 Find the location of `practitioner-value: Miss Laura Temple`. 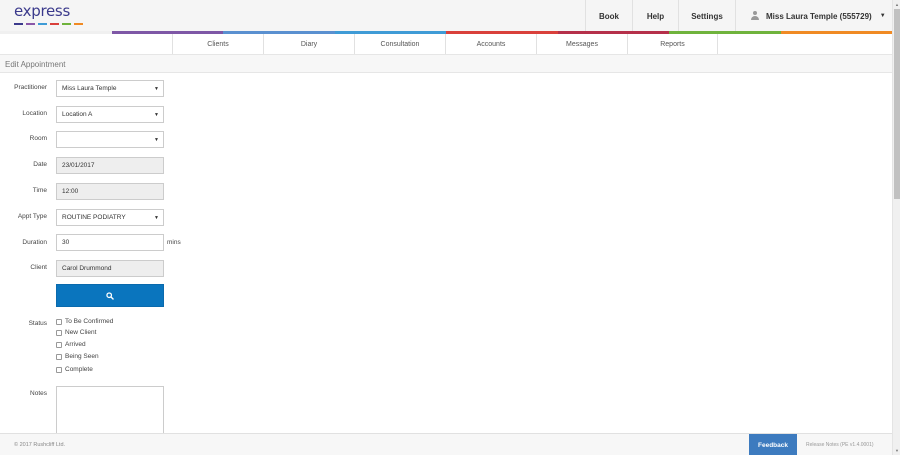

practitioner-value: Miss Laura Temple is located at coordinates (89, 88).